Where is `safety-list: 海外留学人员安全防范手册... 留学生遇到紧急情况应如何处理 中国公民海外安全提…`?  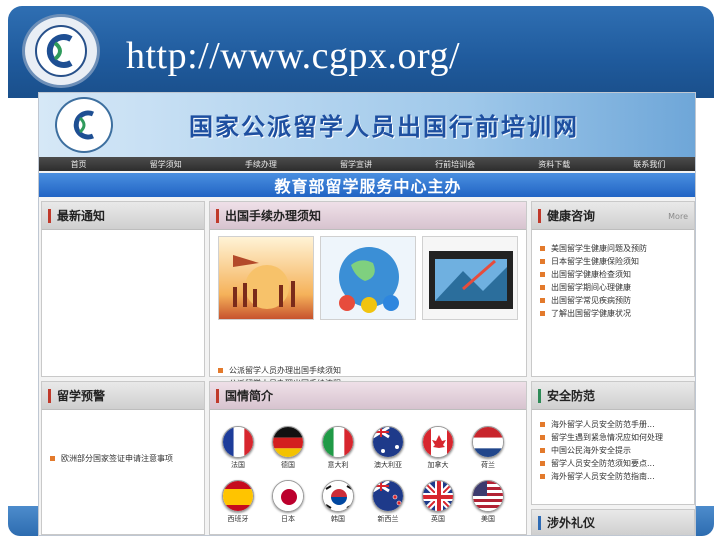
safety-list: 海外留学人员安全防范手册... 留学生遇到紧急情况应如何处理 中国公民海外安全提… is located at coordinates (613, 446).